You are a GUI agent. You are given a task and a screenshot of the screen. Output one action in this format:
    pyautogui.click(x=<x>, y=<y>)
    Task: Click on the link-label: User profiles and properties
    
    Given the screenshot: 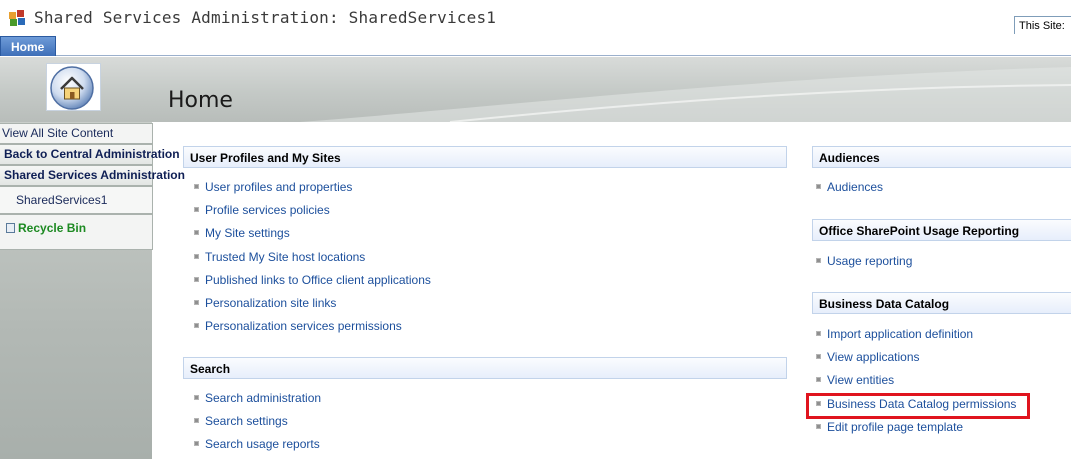 What is the action you would take?
    pyautogui.click(x=279, y=187)
    